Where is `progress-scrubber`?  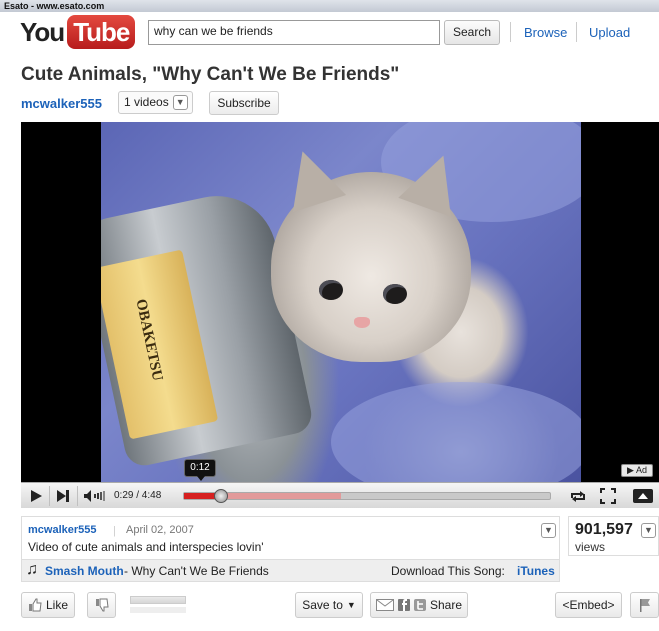 progress-scrubber is located at coordinates (220, 496).